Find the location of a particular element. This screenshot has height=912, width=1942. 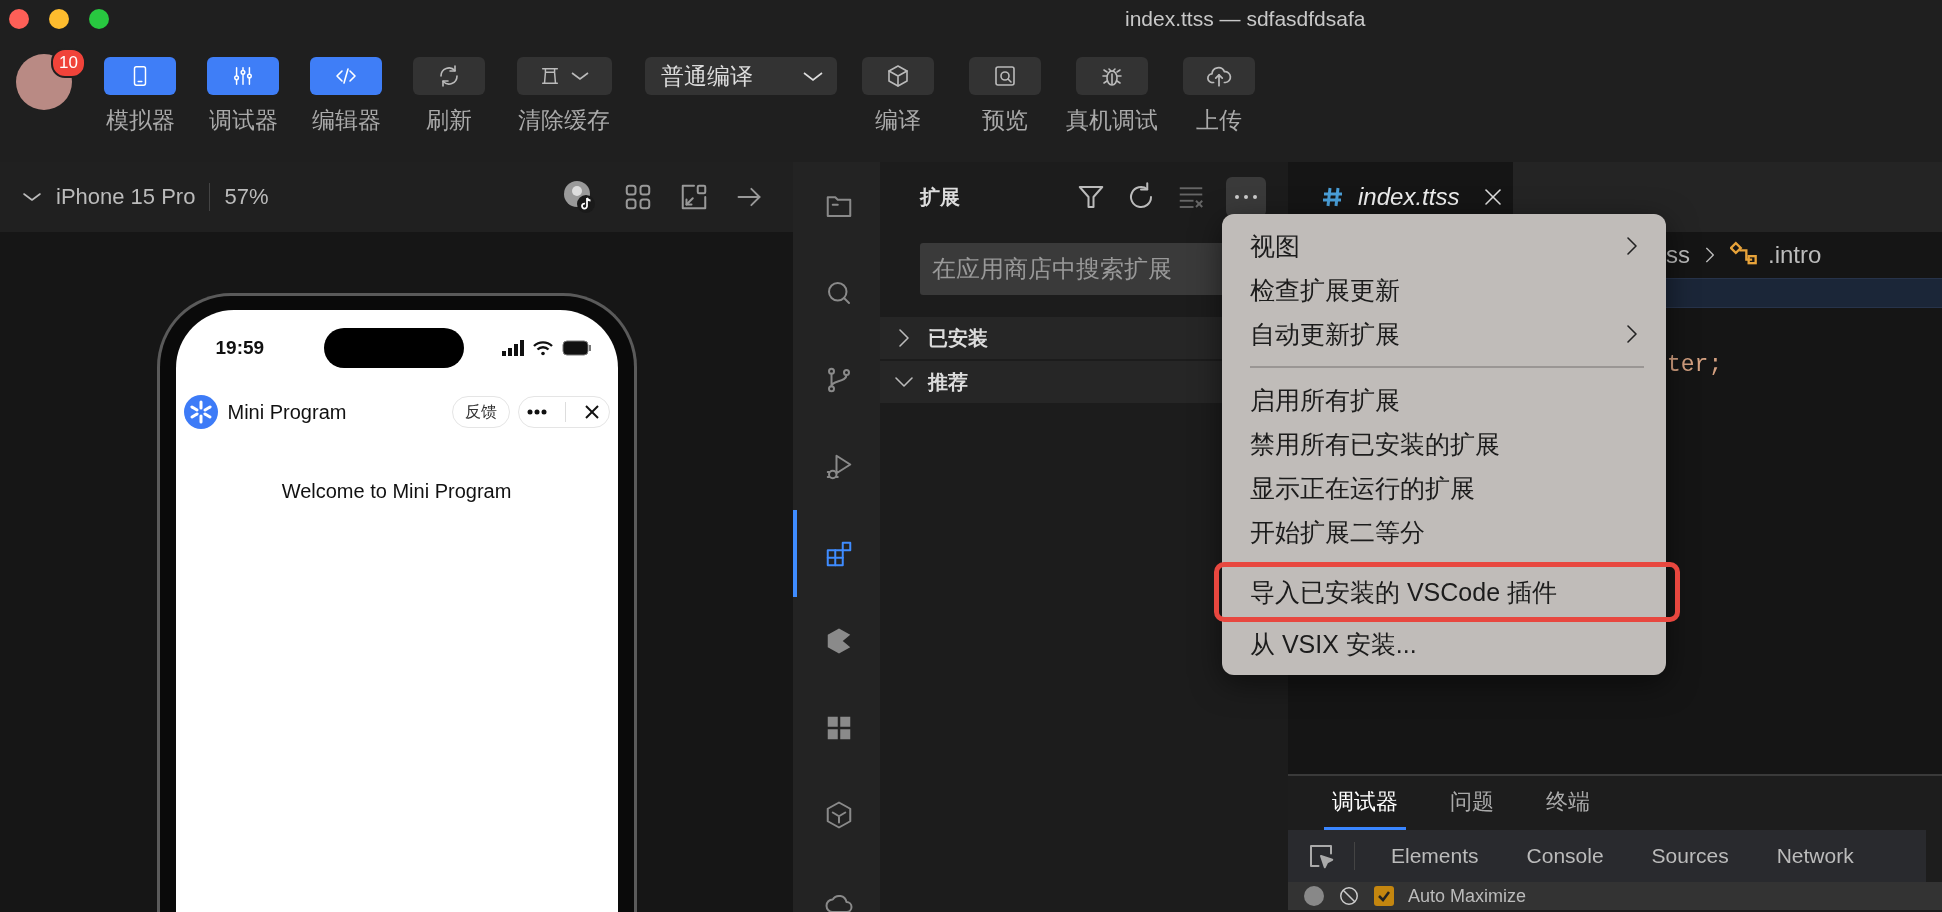

toolbar-label: 调试器 is located at coordinates (243, 120).